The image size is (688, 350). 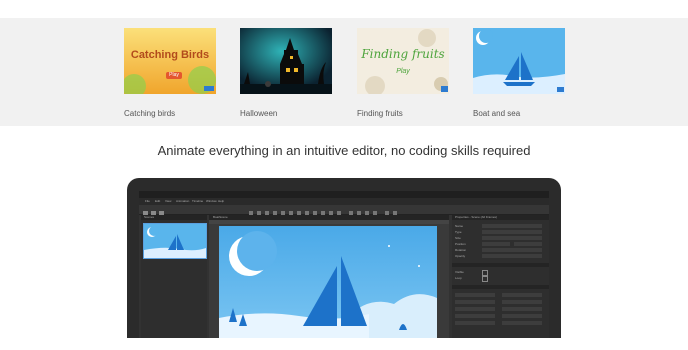 I want to click on catching-birds-image, so click(x=170, y=61).